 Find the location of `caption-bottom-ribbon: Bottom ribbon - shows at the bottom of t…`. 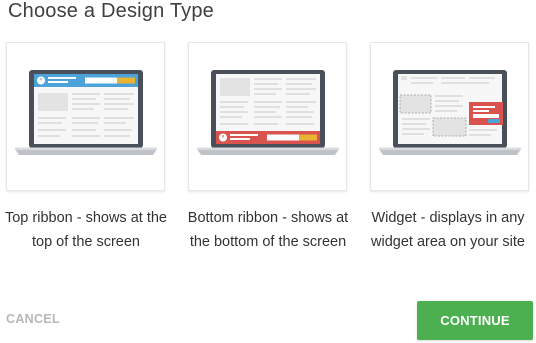

caption-bottom-ribbon: Bottom ribbon - shows at the bottom of t… is located at coordinates (268, 230).